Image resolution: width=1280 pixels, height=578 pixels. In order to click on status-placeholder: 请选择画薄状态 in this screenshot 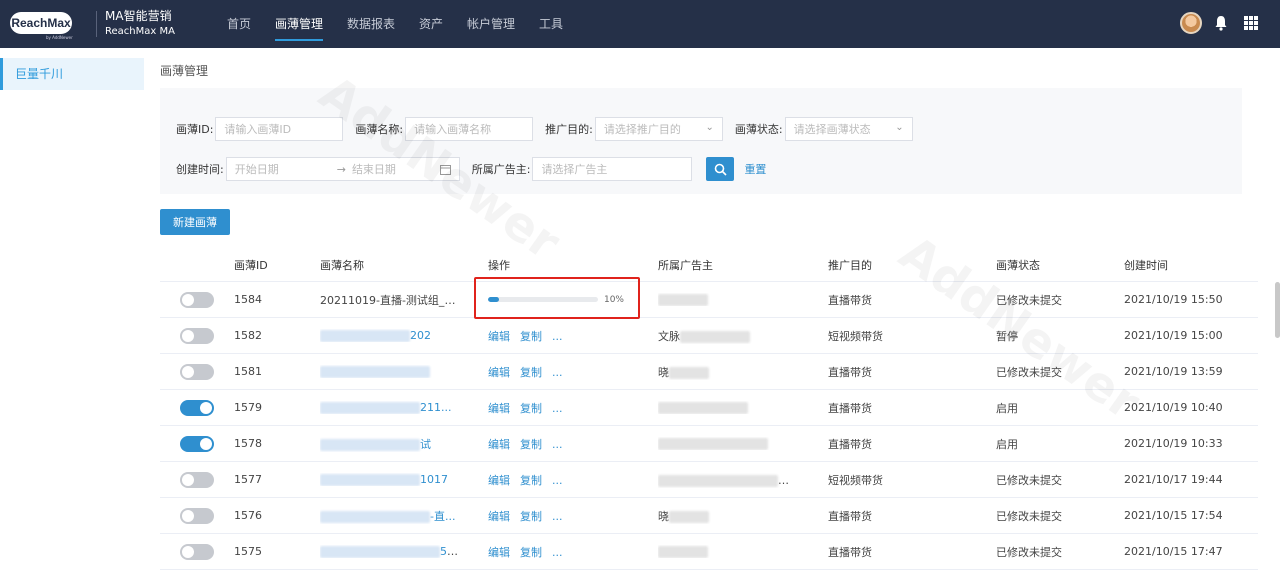, I will do `click(832, 129)`.